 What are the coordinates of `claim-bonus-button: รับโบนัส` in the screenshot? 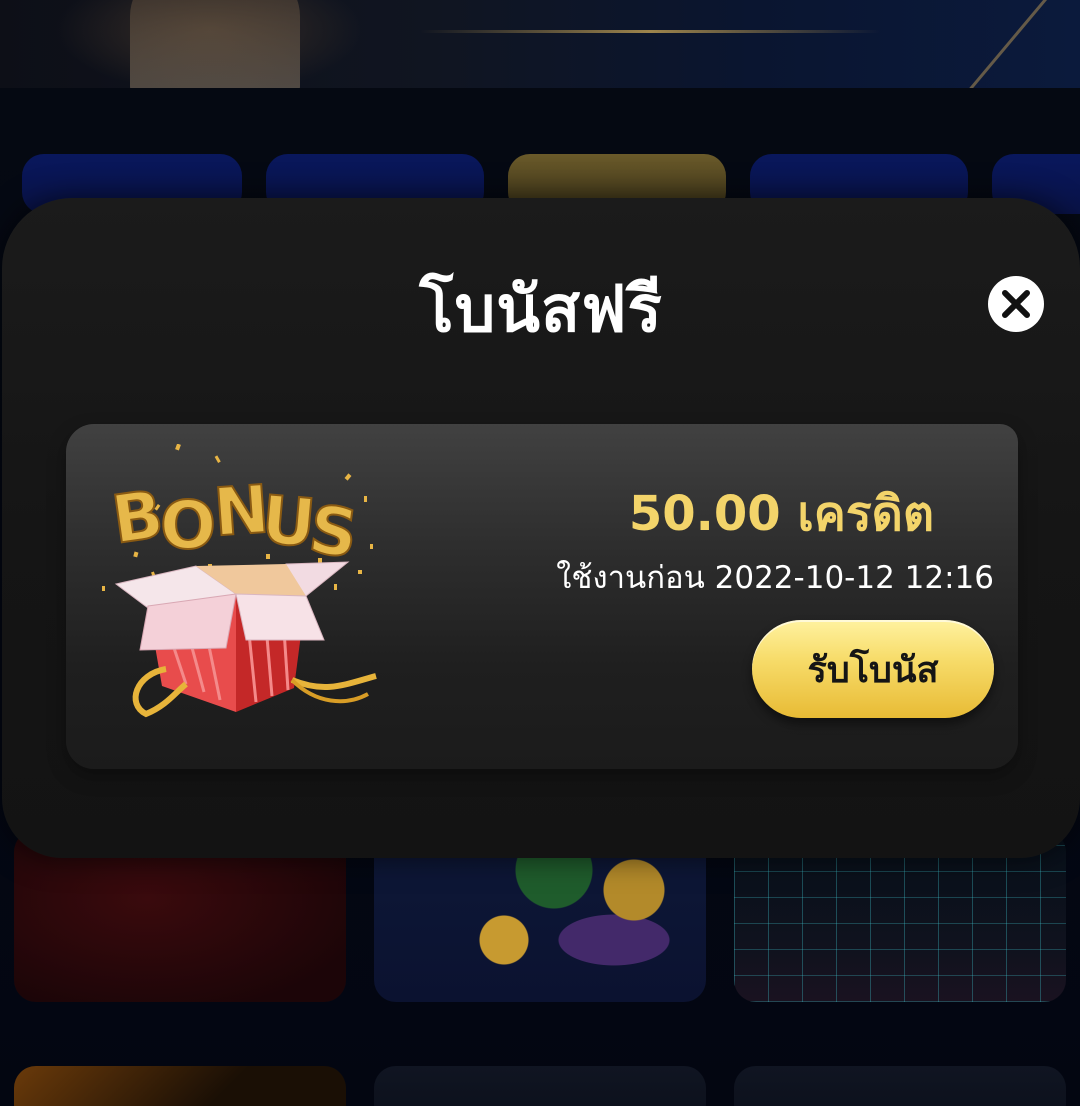 It's located at (873, 669).